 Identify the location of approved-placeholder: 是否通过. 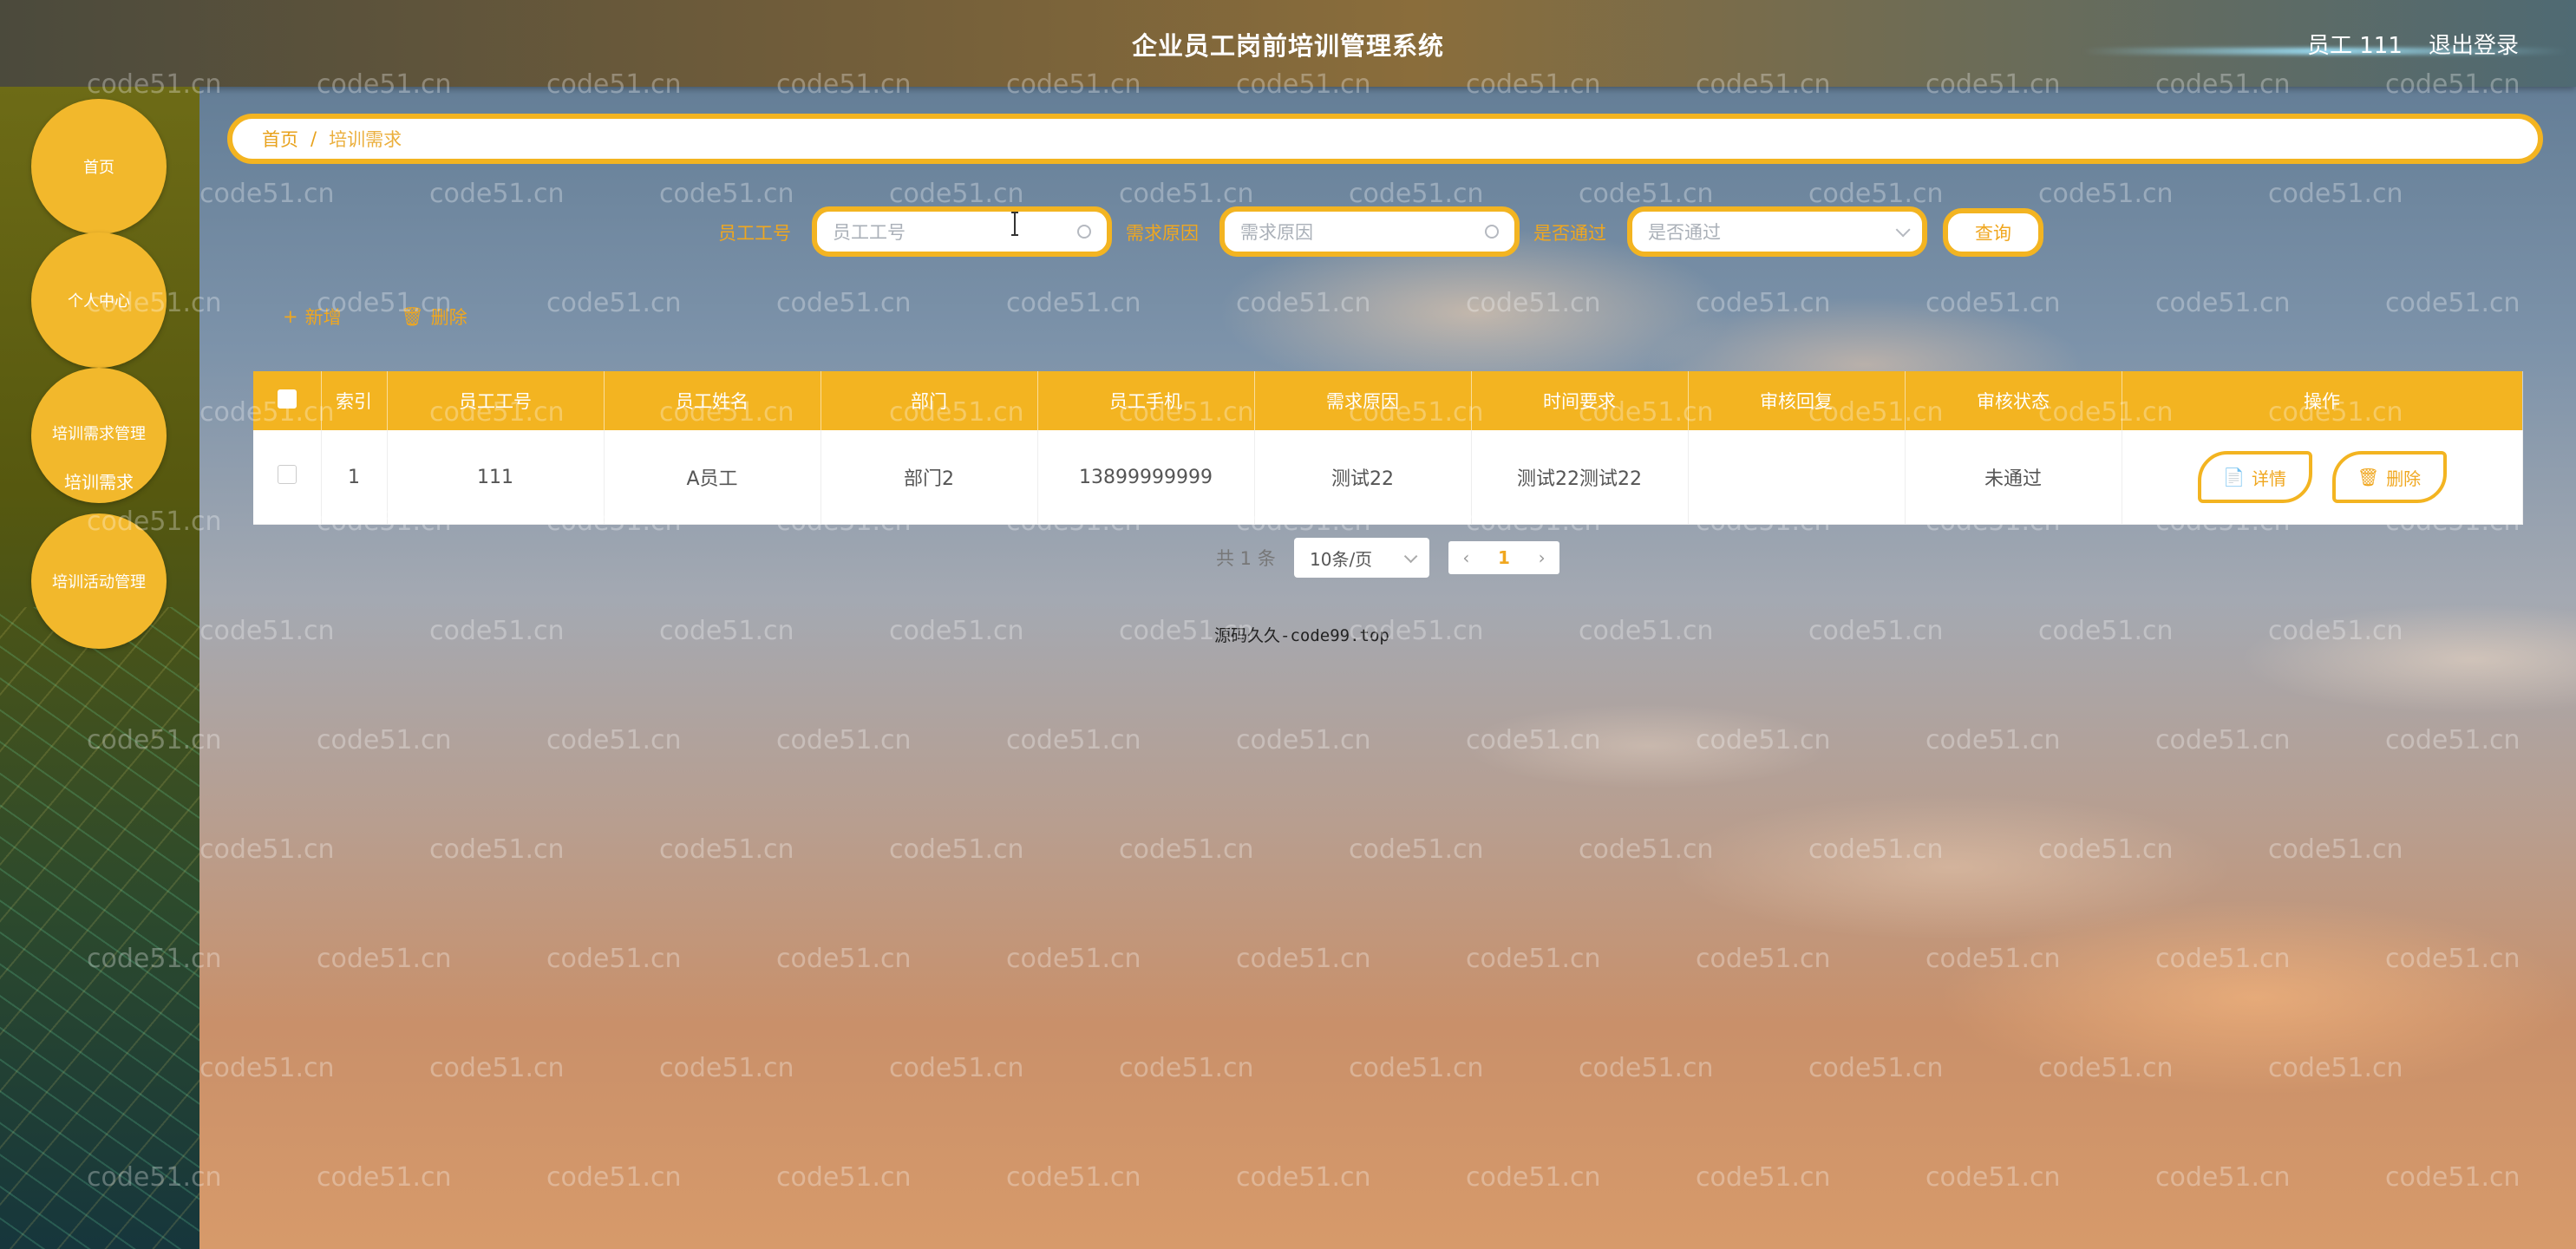
(1684, 233).